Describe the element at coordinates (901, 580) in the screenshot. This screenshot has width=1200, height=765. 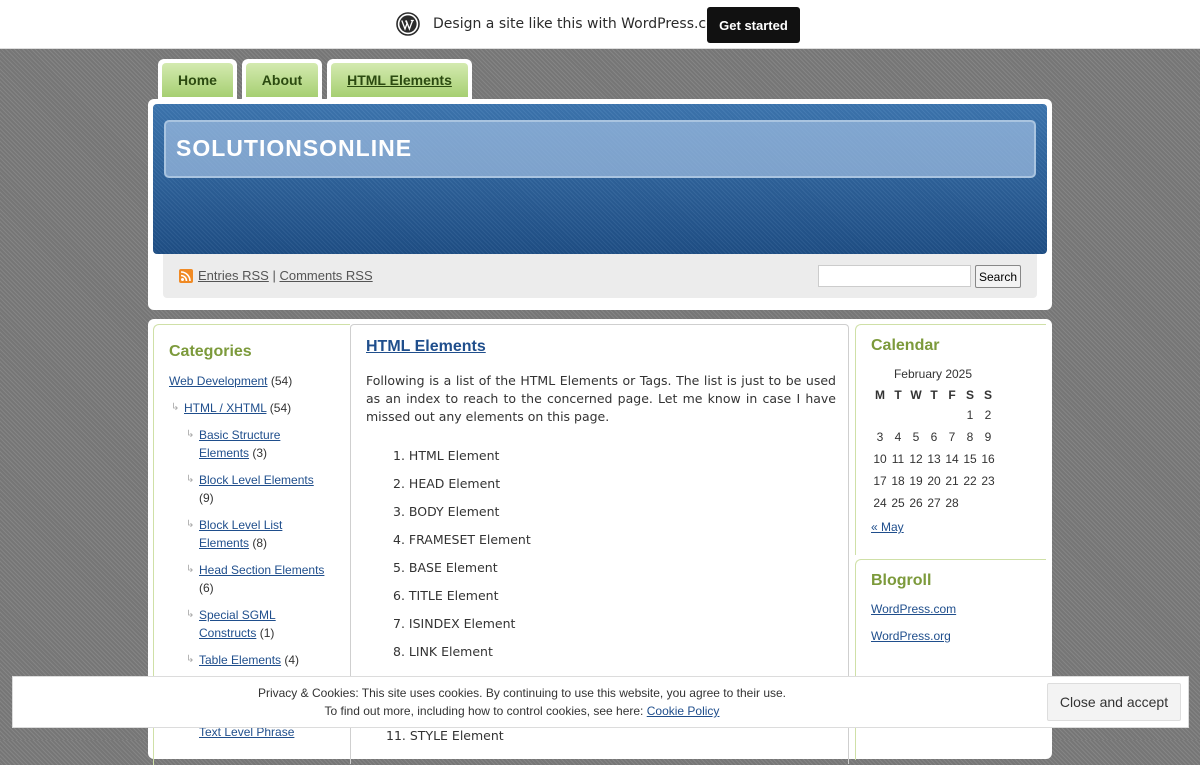
I see `blogroll-title: Blogroll` at that location.